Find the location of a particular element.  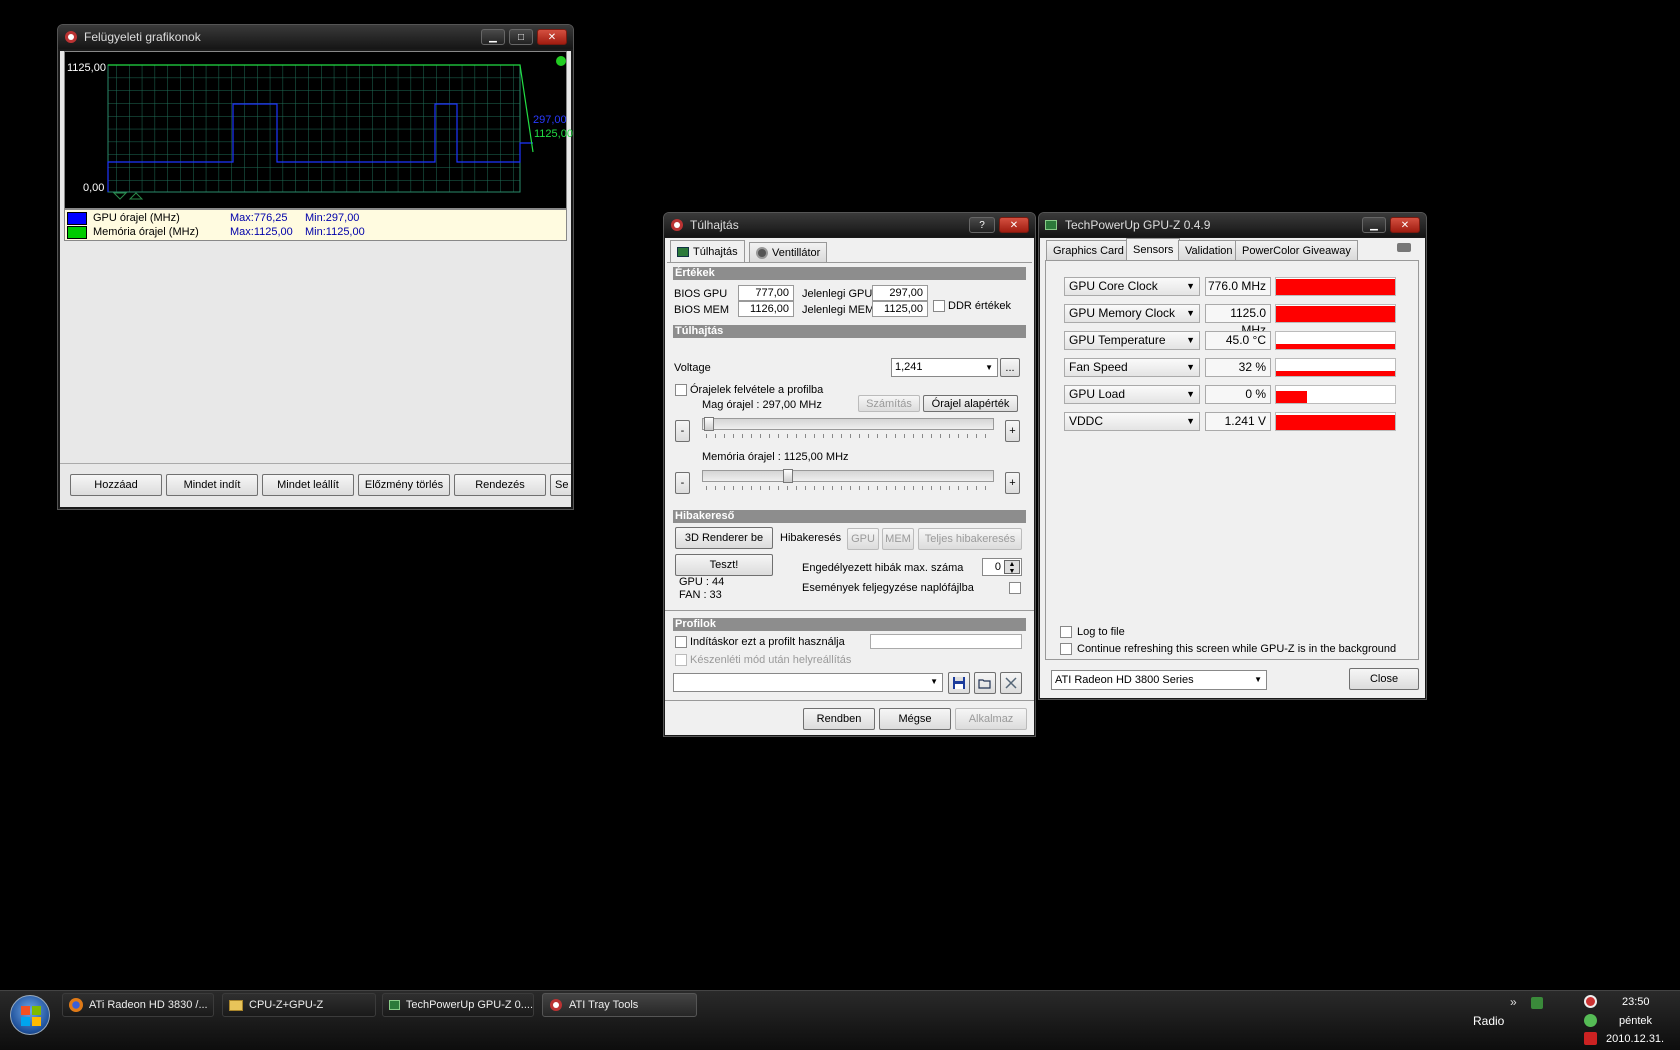

startup-profile-field is located at coordinates (946, 641).